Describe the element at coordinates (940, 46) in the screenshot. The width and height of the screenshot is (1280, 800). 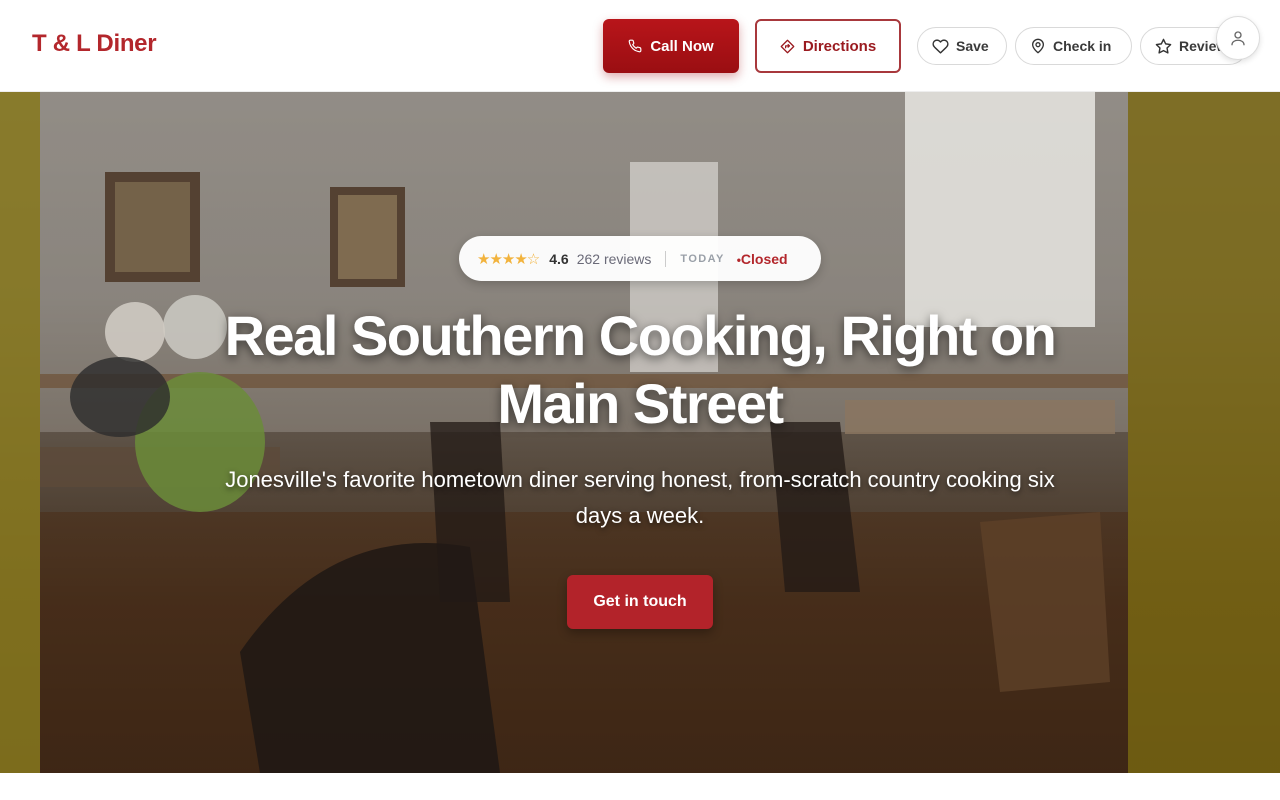
I see `heart-icon` at that location.